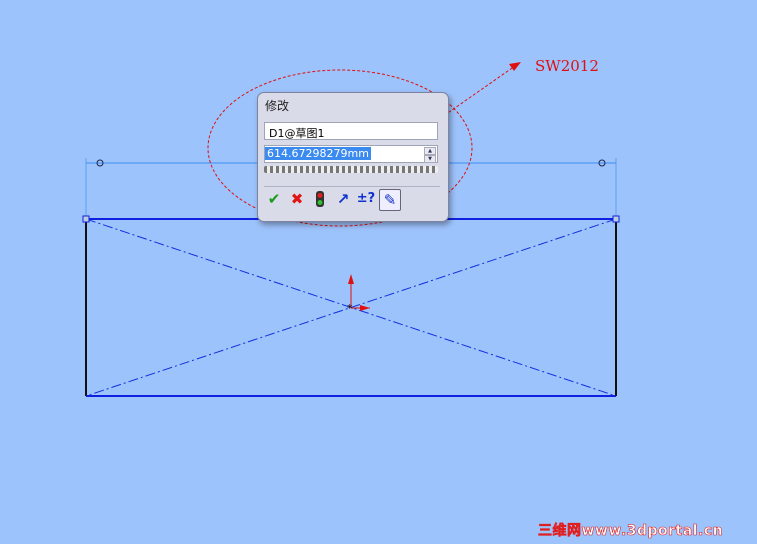 The width and height of the screenshot is (757, 544). I want to click on modify-dialog: 修改 D1@草图1 614.67298279mm ▲ ▼ ✔ ✖ ↗ ±? ✎, so click(353, 157).